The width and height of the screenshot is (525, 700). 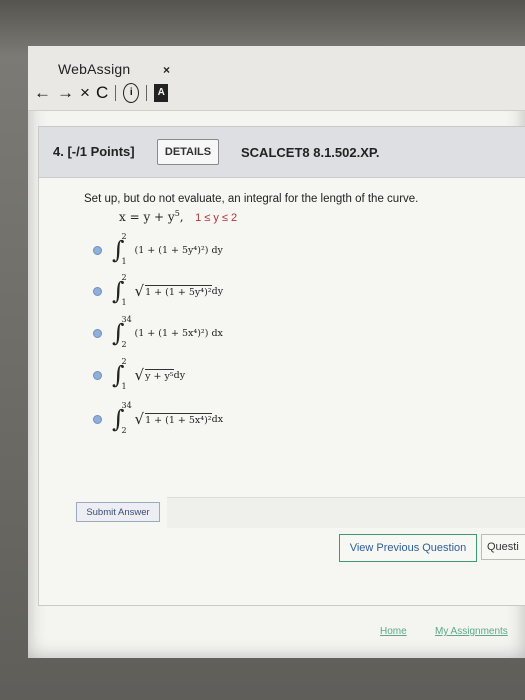 I want to click on site-info-icon: i, so click(x=131, y=93).